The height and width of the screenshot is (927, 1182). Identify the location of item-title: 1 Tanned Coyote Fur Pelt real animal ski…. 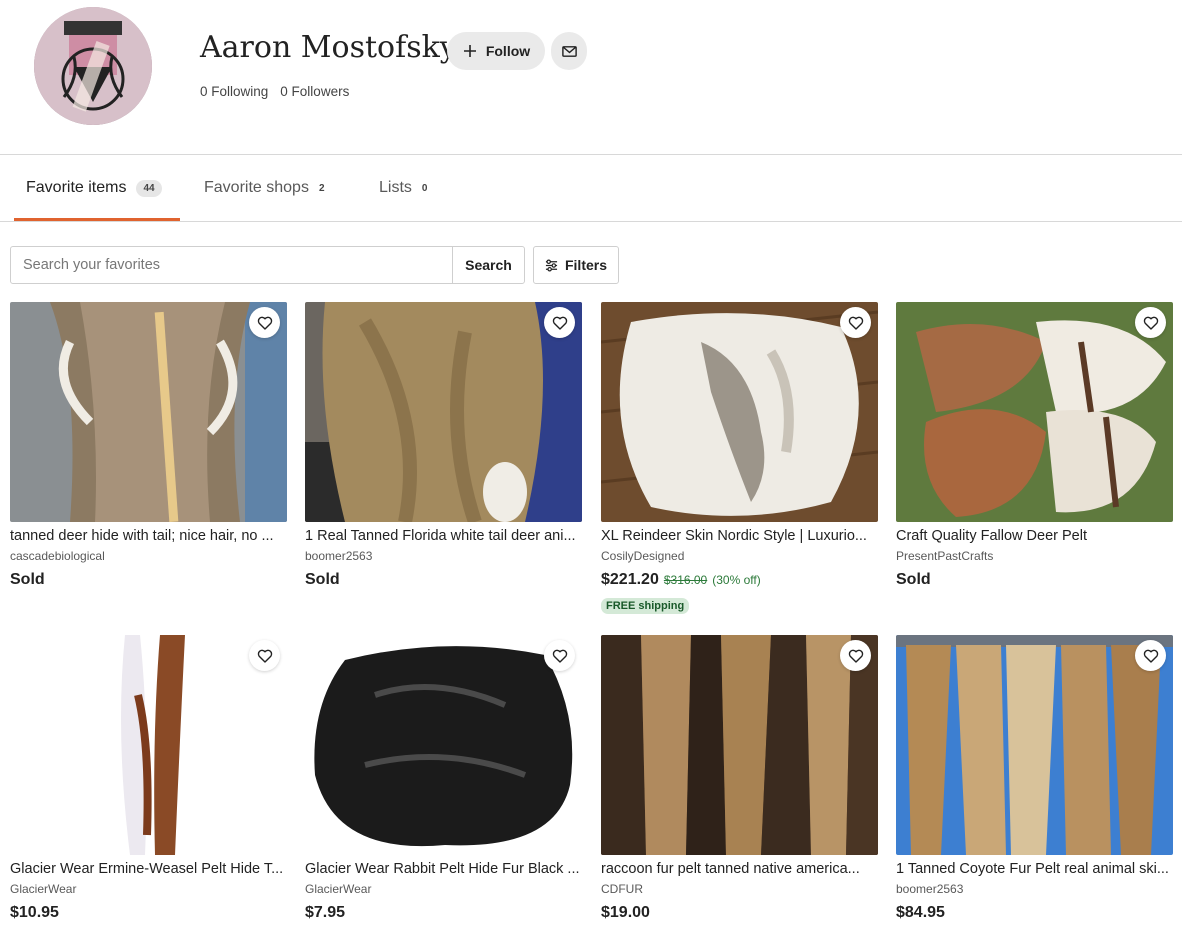
(1034, 870).